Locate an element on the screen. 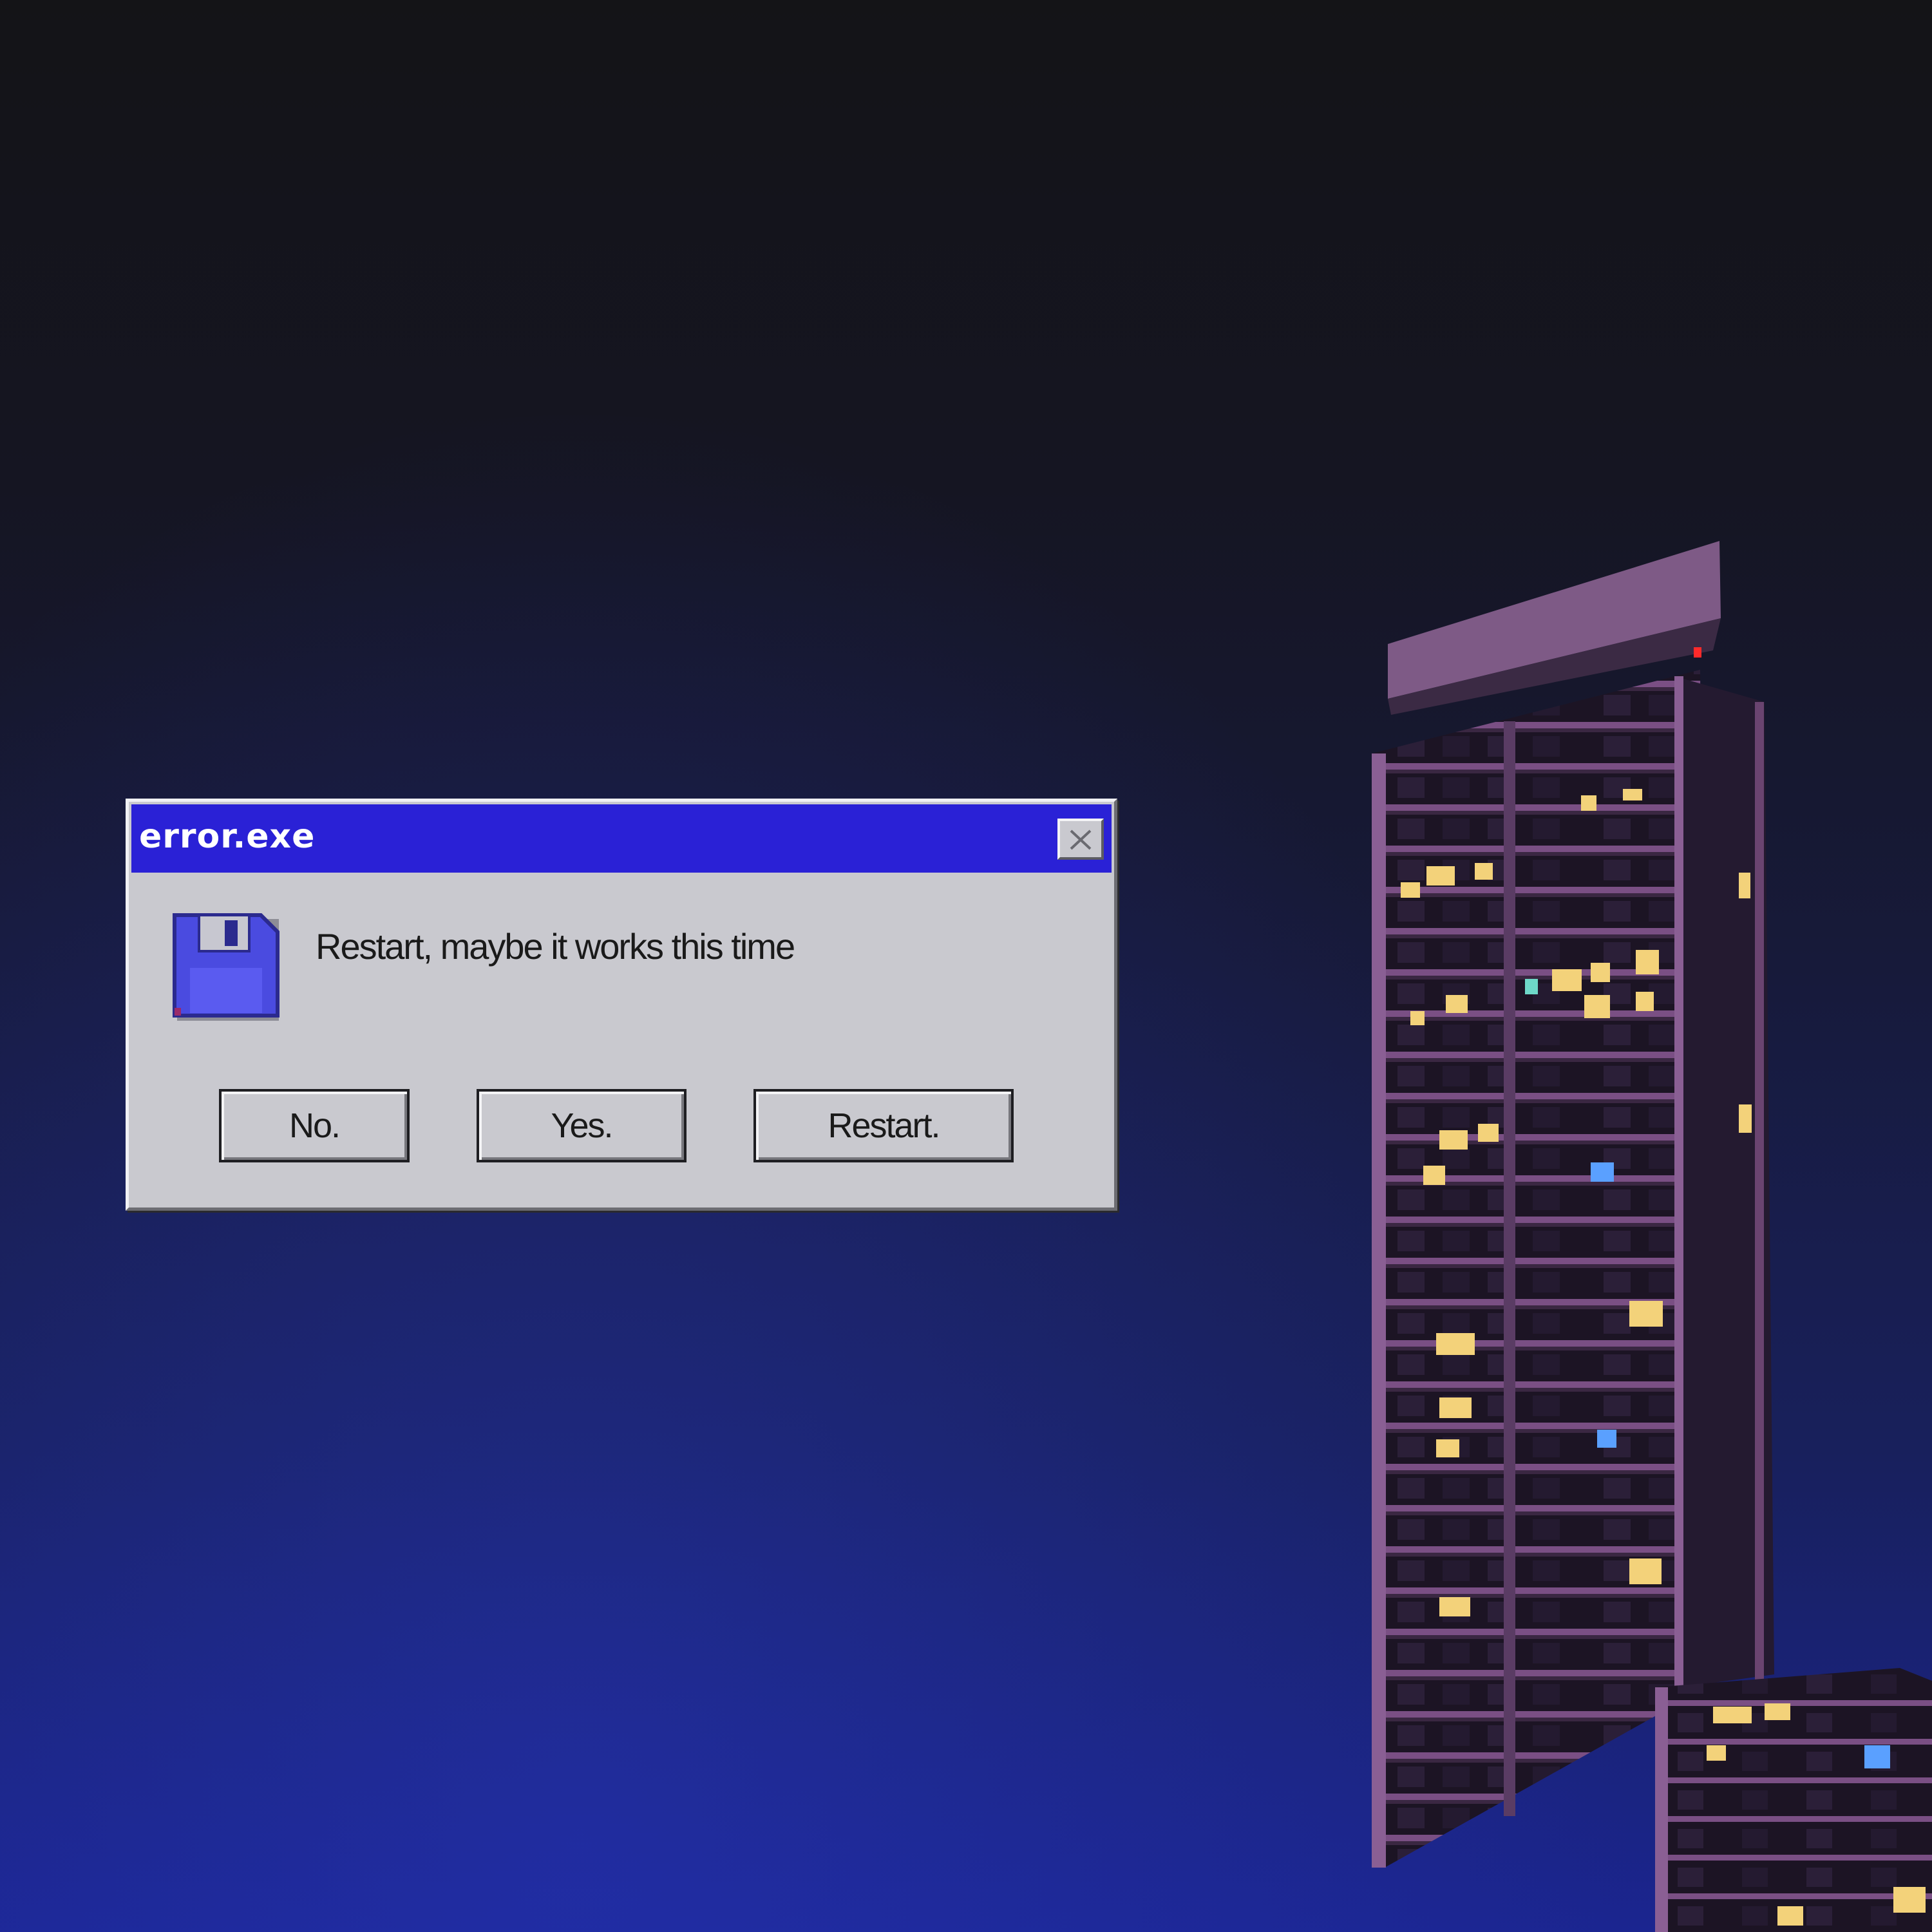 This screenshot has height=1932, width=1932. dialog-titlebar: error.exe is located at coordinates (621, 839).